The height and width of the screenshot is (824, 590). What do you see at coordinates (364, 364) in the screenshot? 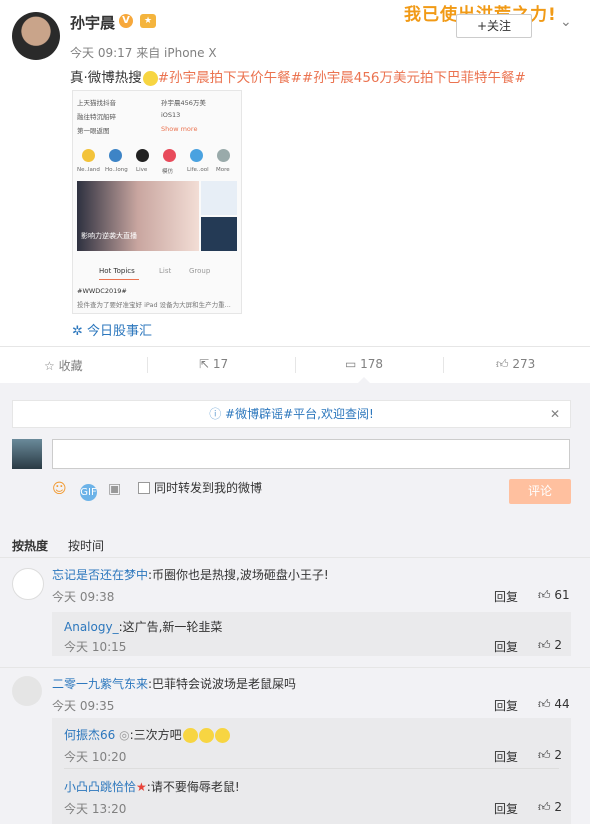
I see `comment-button: ▭ 178` at bounding box center [364, 364].